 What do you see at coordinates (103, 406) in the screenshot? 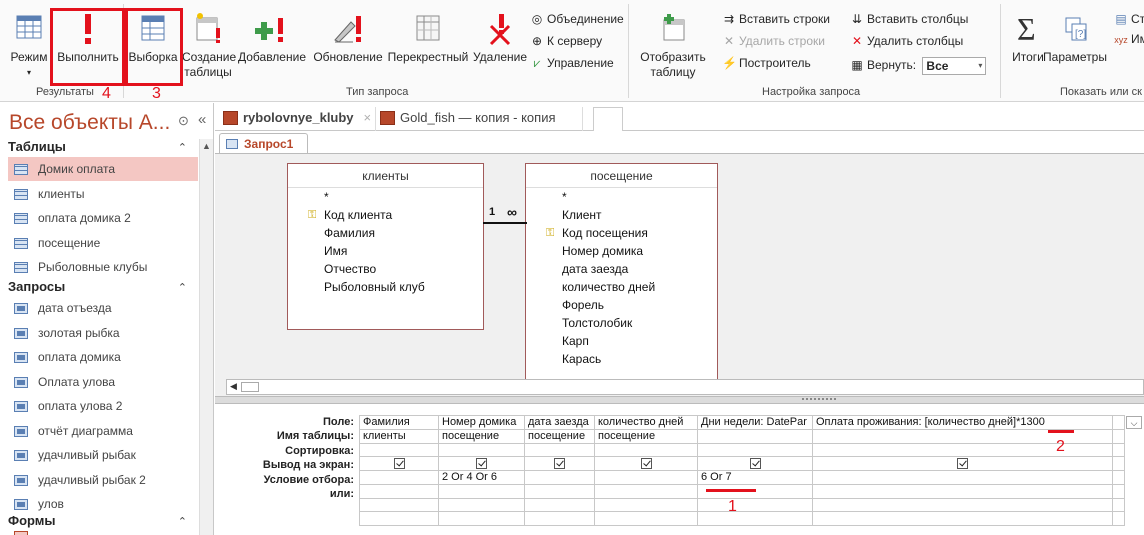
I see `nav-query-item: оплата улова 2` at bounding box center [103, 406].